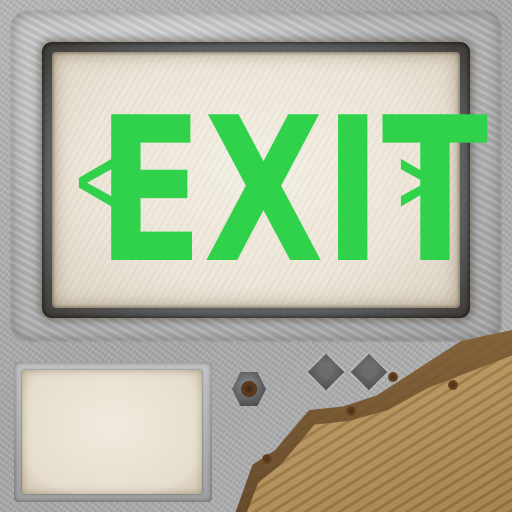 This screenshot has height=512, width=512. I want to click on nut-hole, so click(249, 389).